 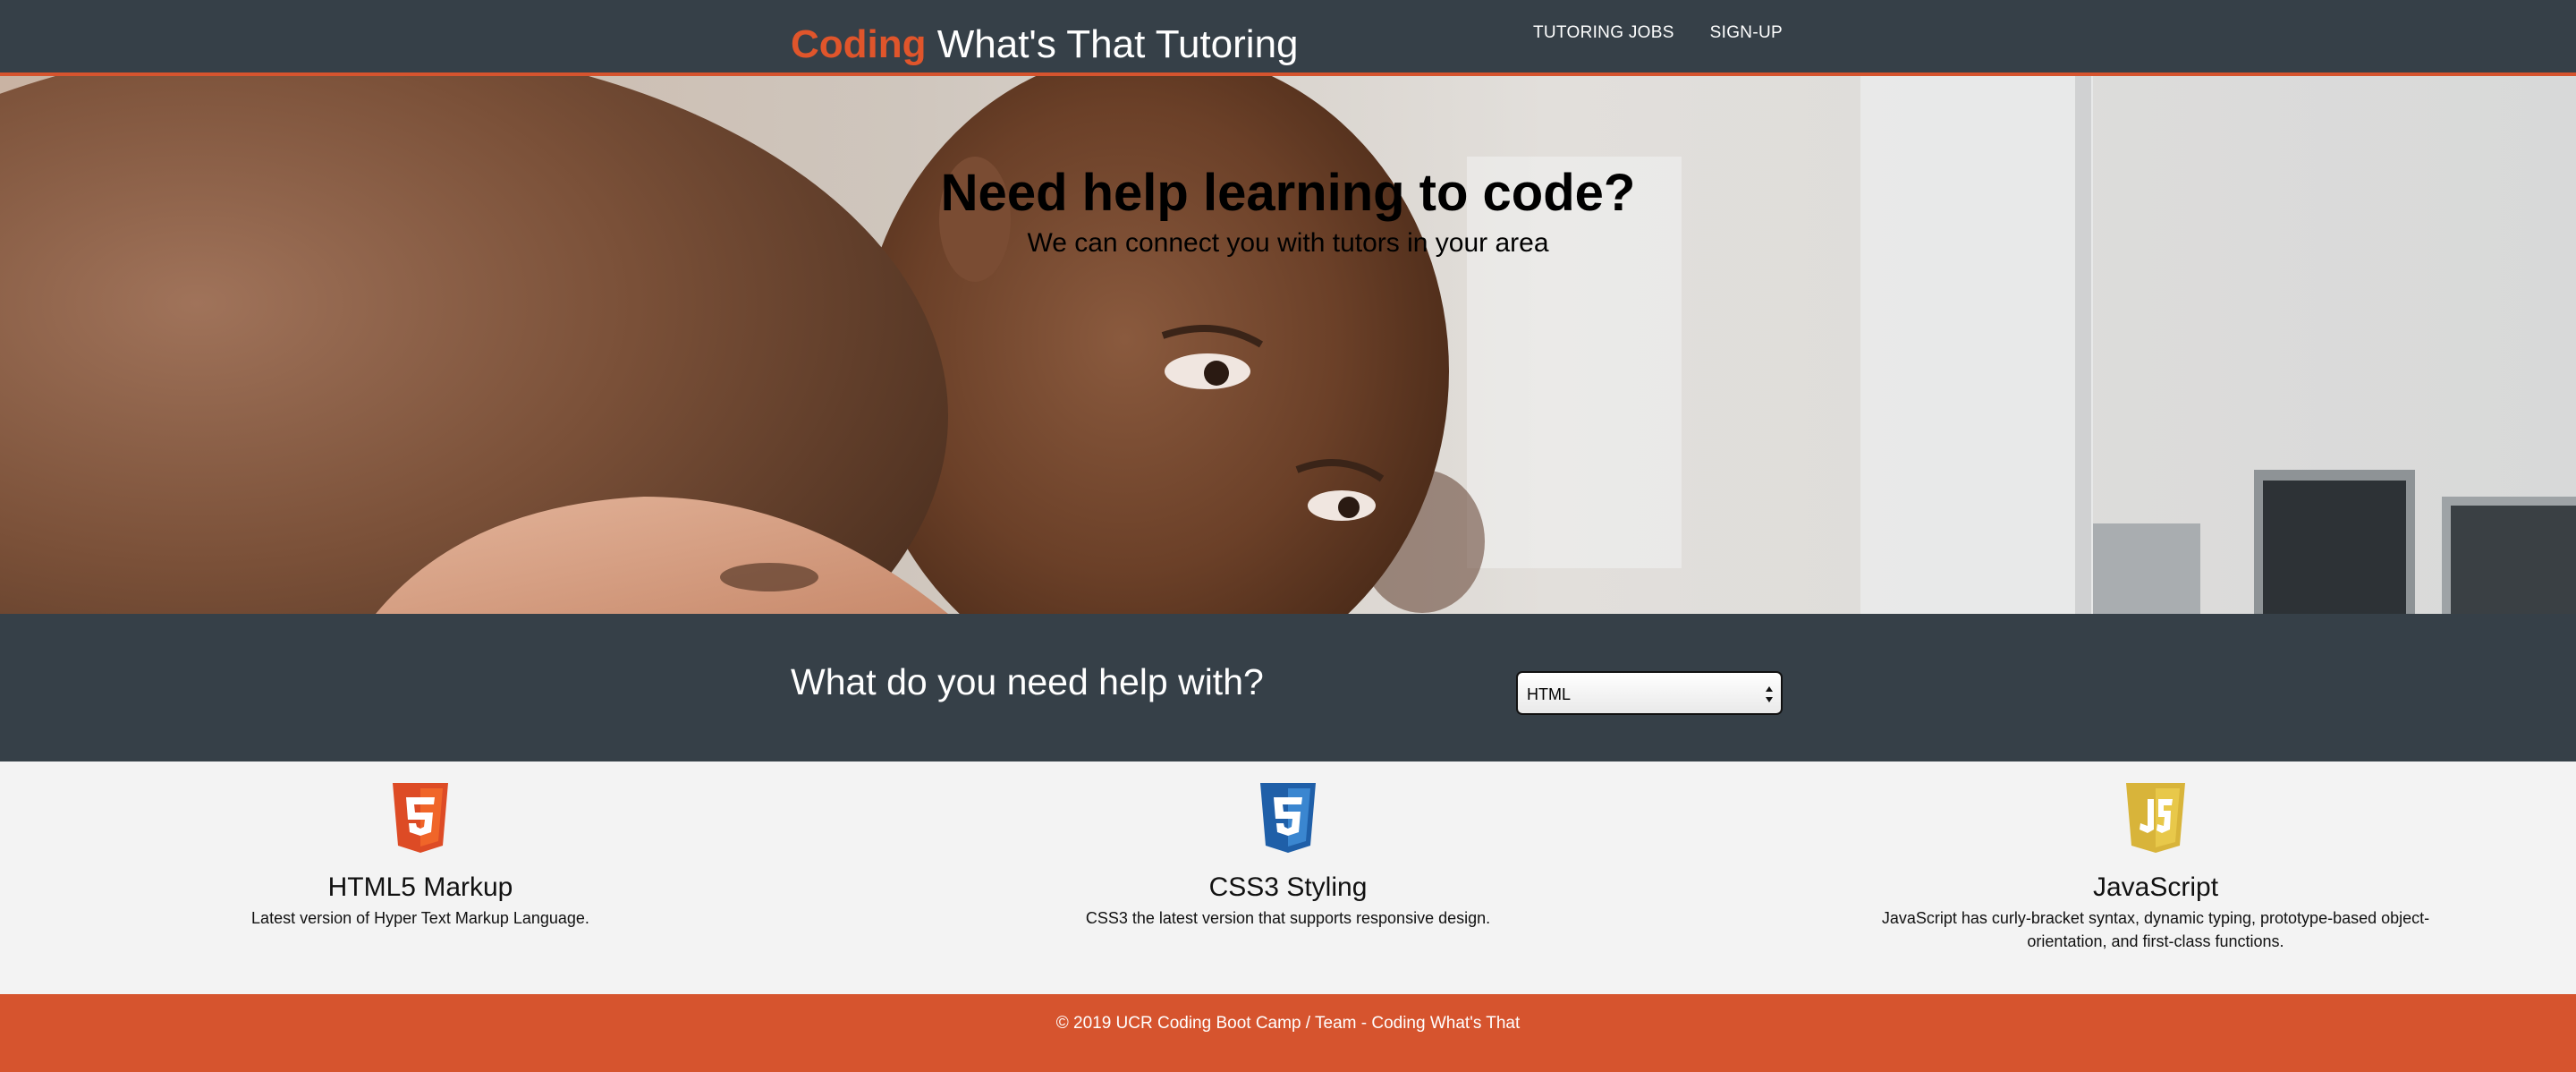 What do you see at coordinates (1112, 44) in the screenshot?
I see `brand-rest: What's That Tutoring` at bounding box center [1112, 44].